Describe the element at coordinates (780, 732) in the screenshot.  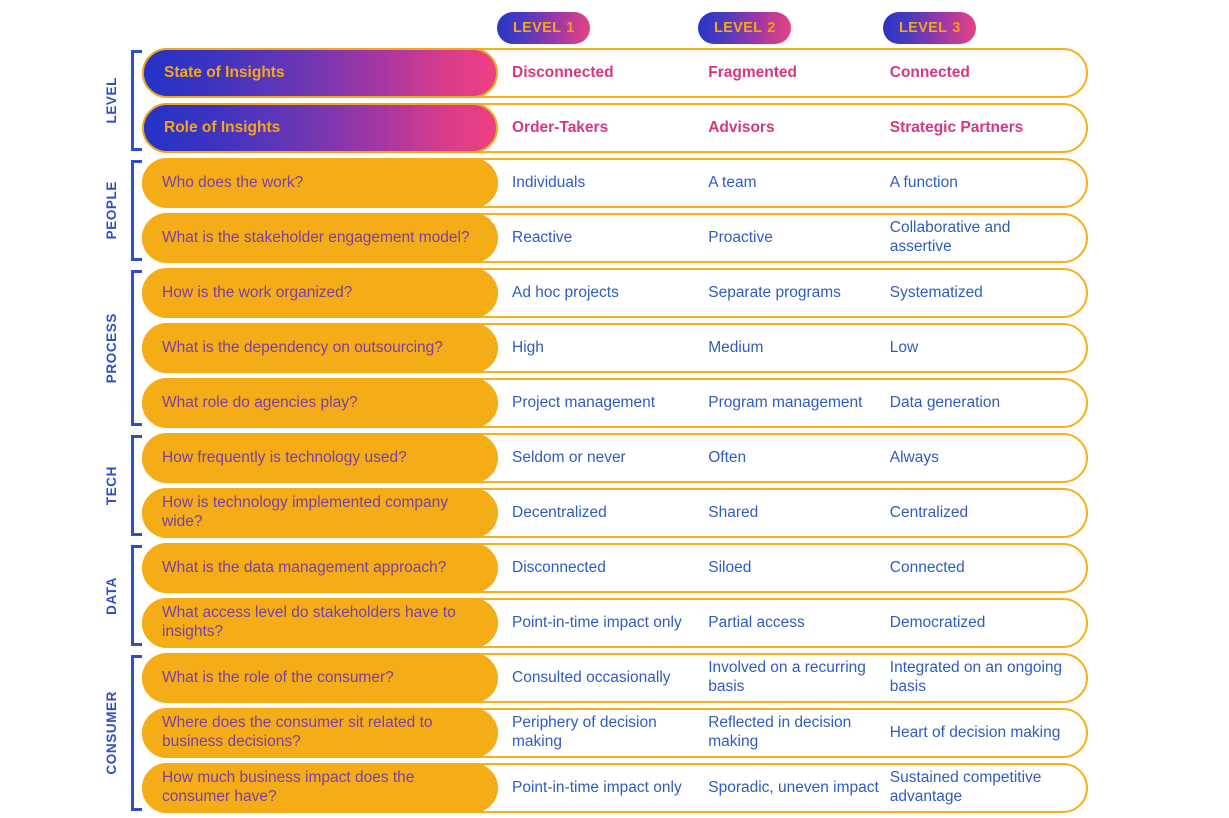
I see `row-value-level-2: Reflected in decision making` at that location.